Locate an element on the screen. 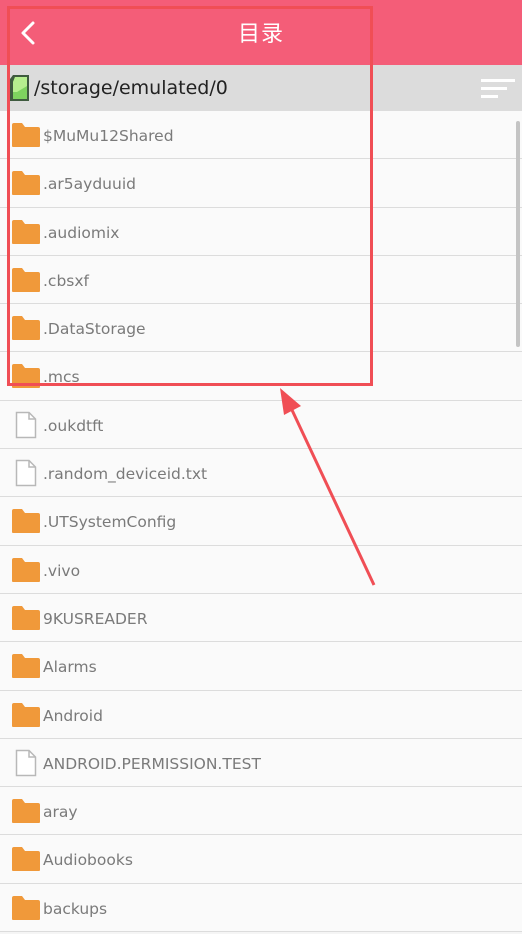  item-name: .oukdtft is located at coordinates (73, 425).